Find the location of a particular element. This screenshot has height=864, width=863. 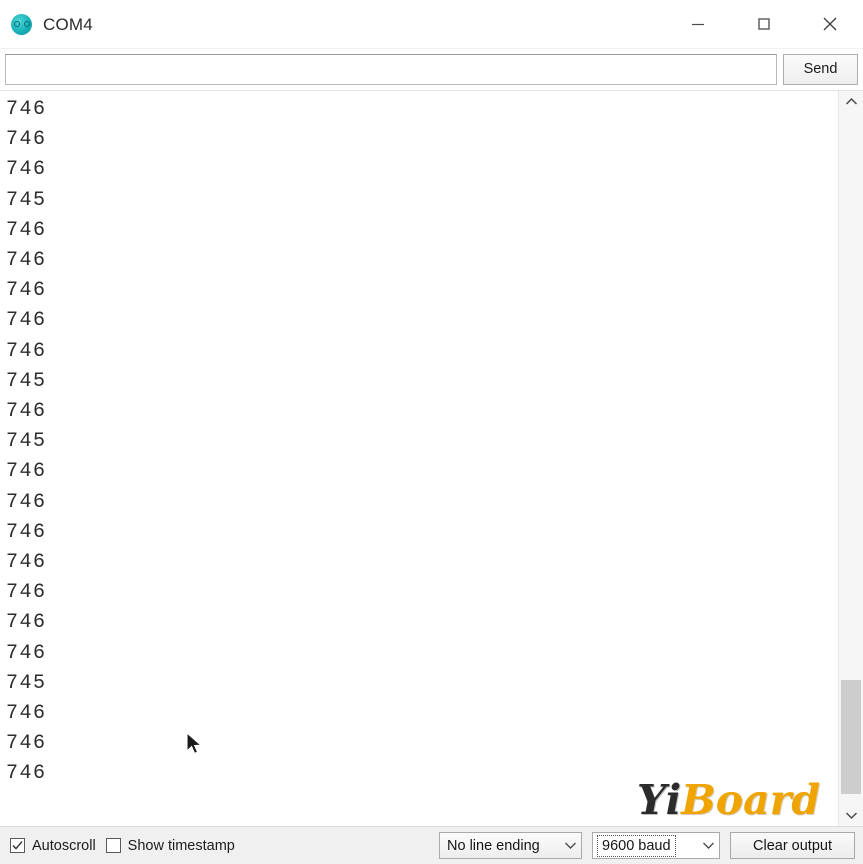

autoscroll-checkbox is located at coordinates (17, 845).